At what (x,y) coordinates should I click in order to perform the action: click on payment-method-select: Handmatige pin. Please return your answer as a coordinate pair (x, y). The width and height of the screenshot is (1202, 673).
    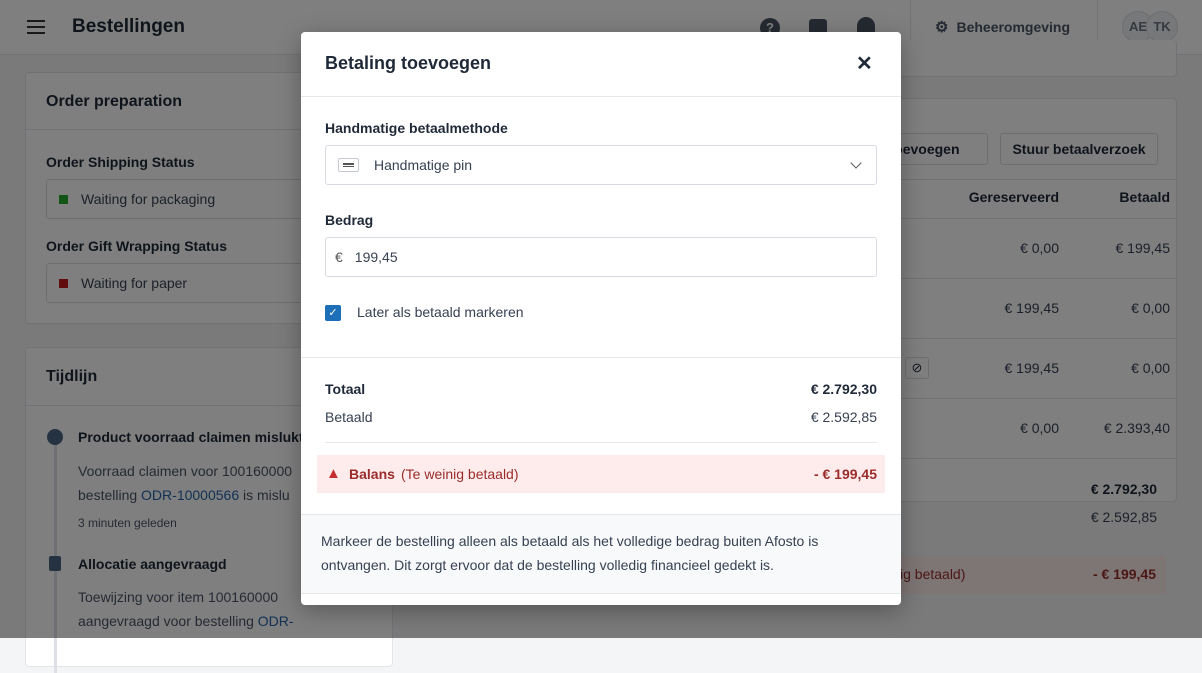
    Looking at the image, I should click on (601, 165).